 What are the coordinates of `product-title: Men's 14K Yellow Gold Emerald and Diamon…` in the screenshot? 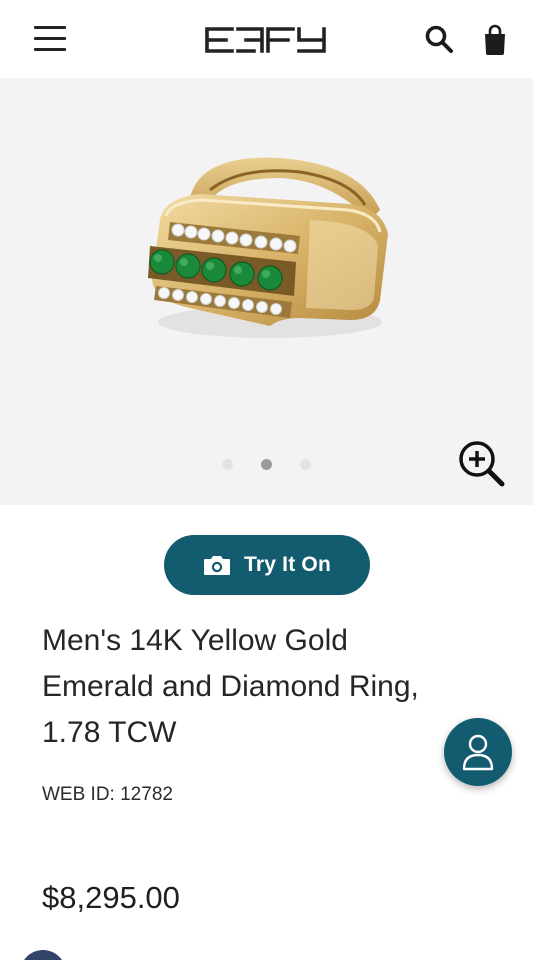 It's located at (230, 686).